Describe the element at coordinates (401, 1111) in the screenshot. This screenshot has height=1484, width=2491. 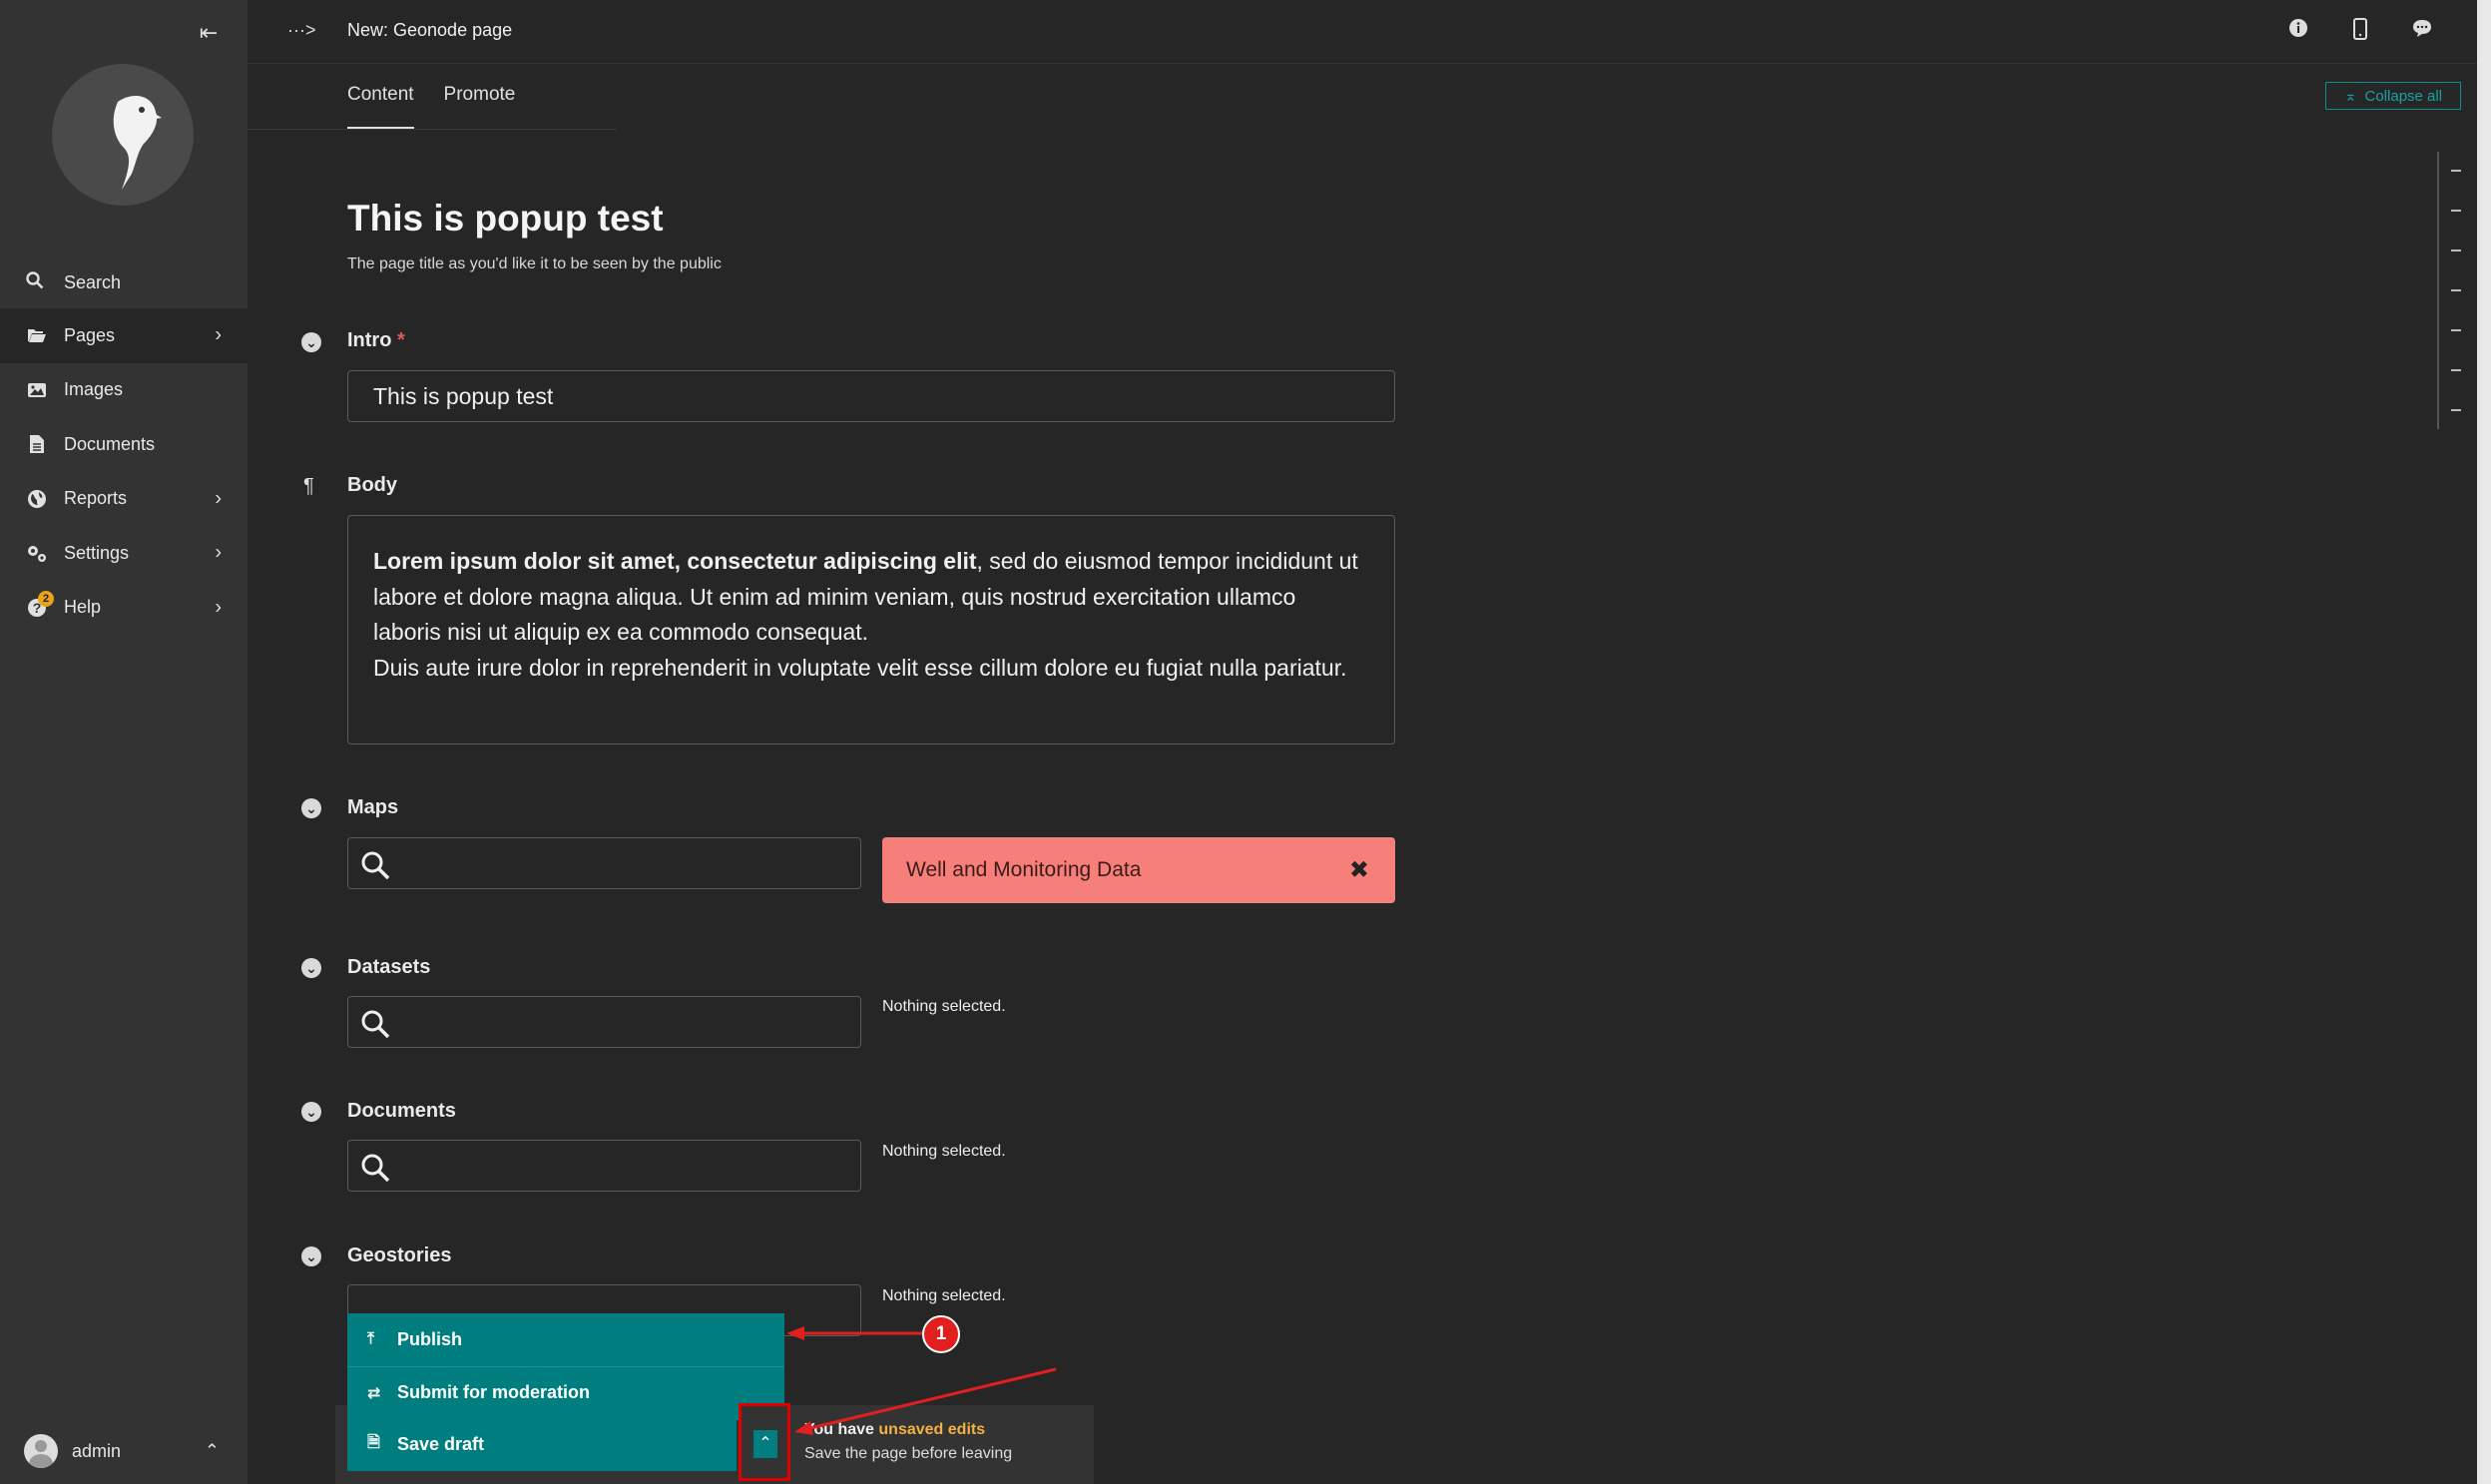
I see `documents-label: Documents` at that location.